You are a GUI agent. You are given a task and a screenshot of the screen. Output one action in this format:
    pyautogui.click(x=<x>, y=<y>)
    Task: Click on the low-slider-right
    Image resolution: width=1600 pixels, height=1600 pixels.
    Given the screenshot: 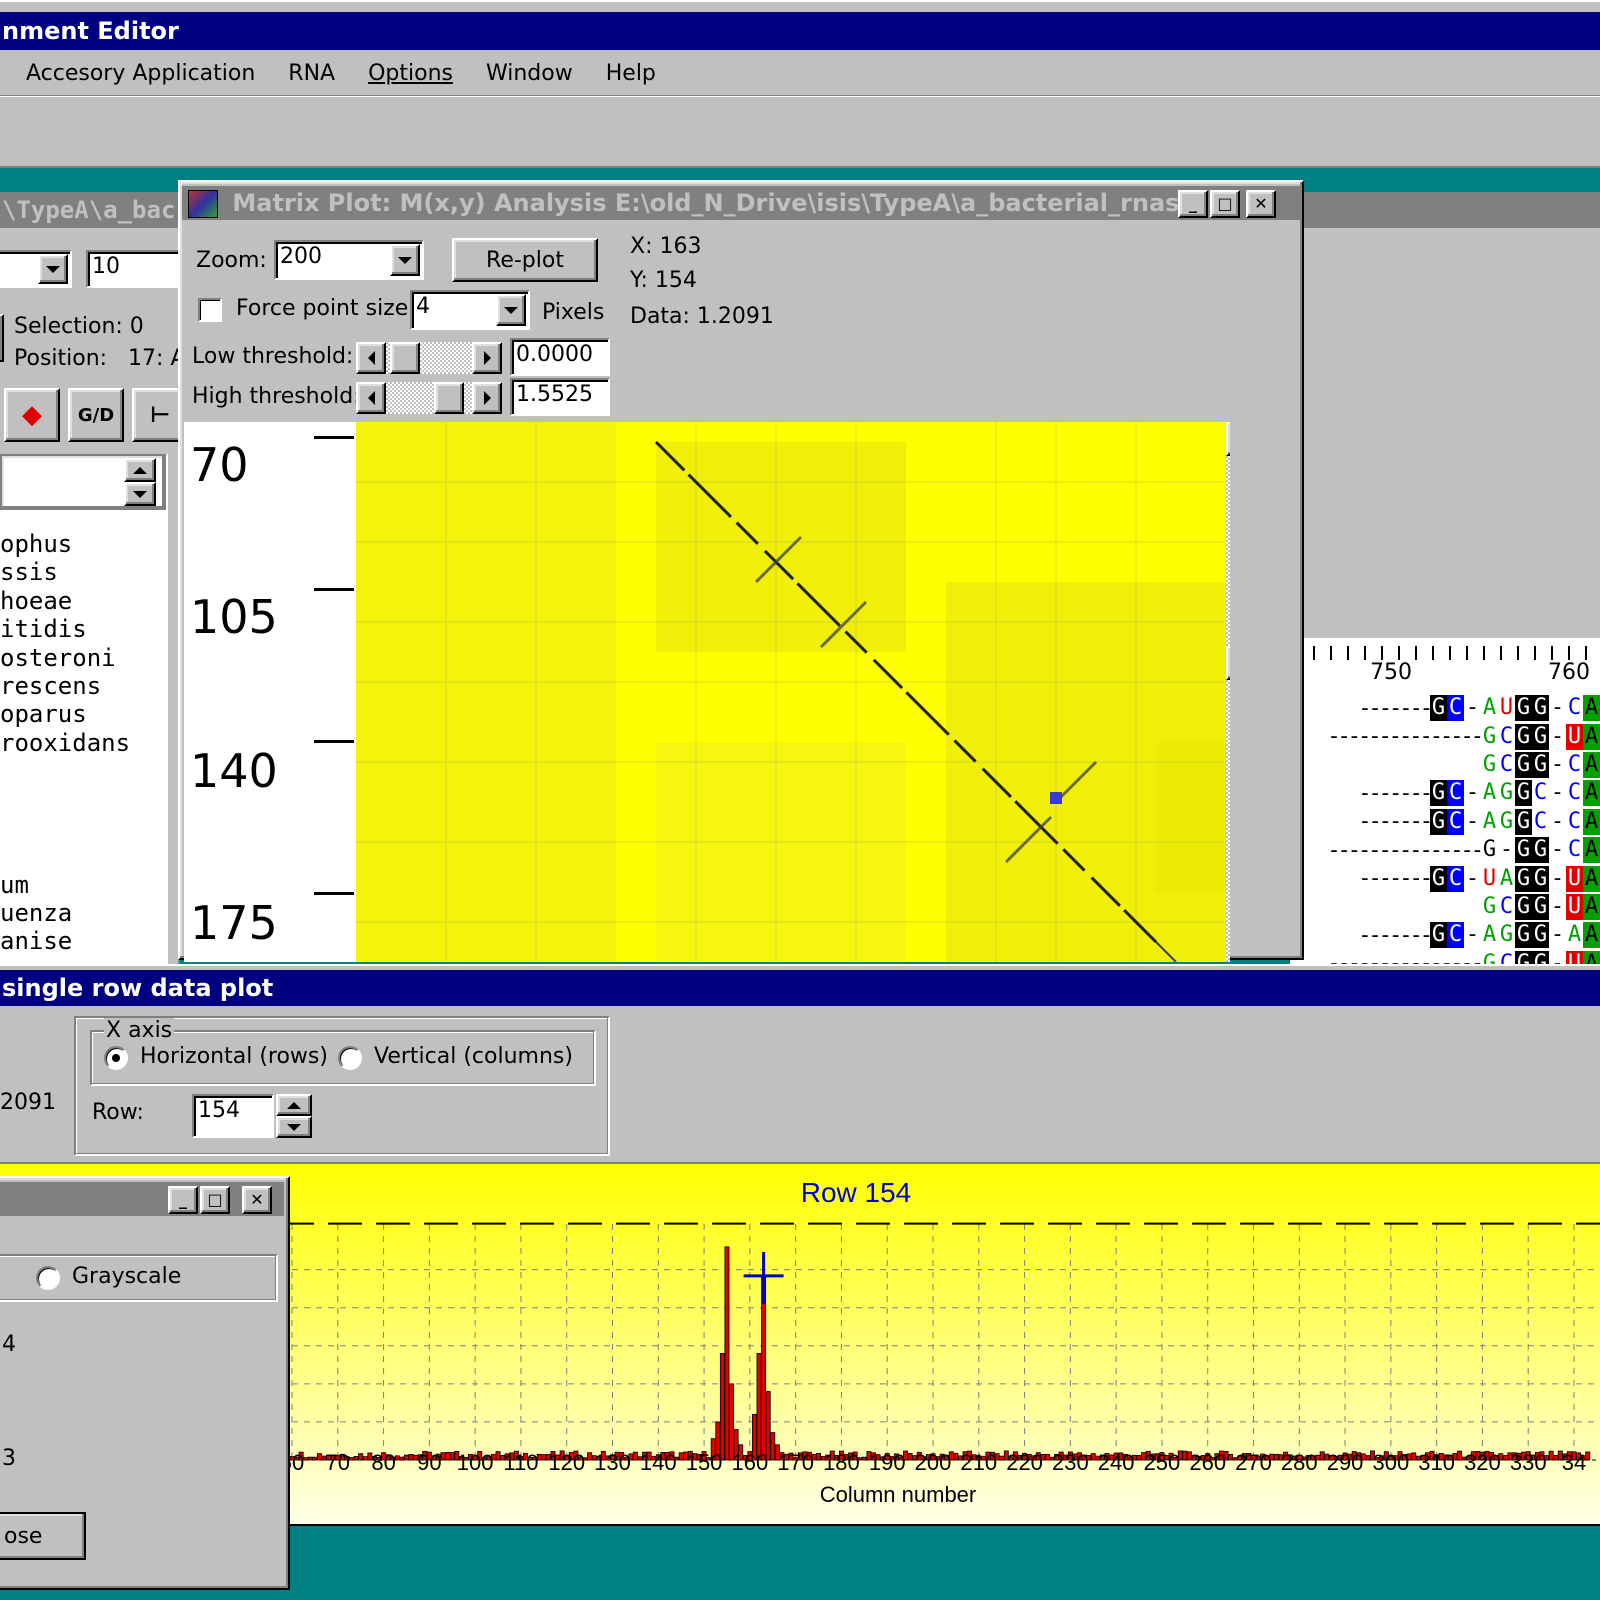 What is the action you would take?
    pyautogui.click(x=487, y=358)
    